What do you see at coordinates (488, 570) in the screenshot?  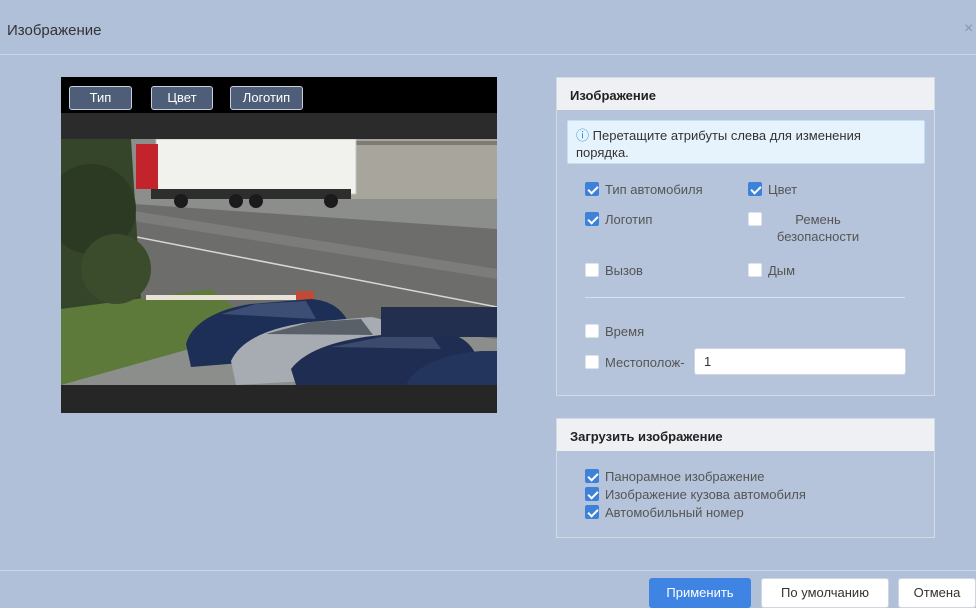 I see `footer-divider` at bounding box center [488, 570].